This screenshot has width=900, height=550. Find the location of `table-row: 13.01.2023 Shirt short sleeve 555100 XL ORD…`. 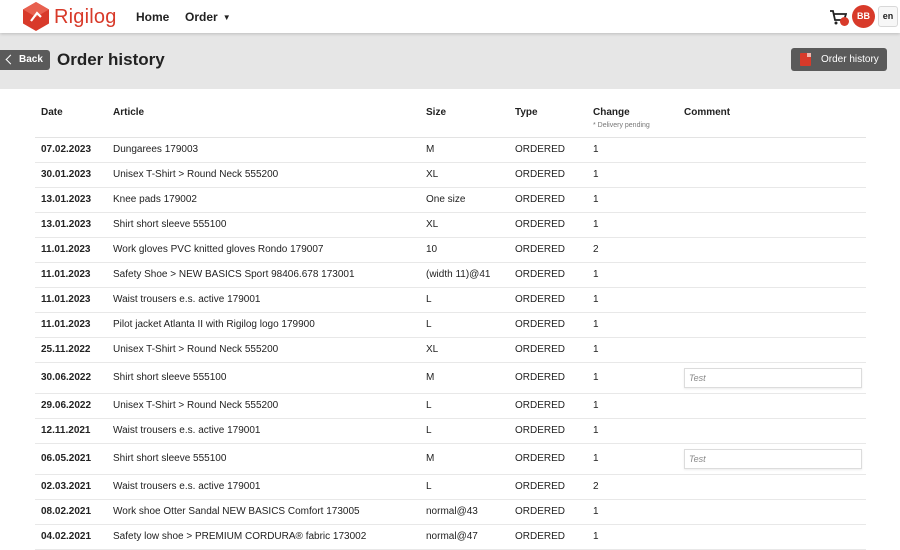

table-row: 13.01.2023 Shirt short sleeve 555100 XL ORD… is located at coordinates (450, 225).